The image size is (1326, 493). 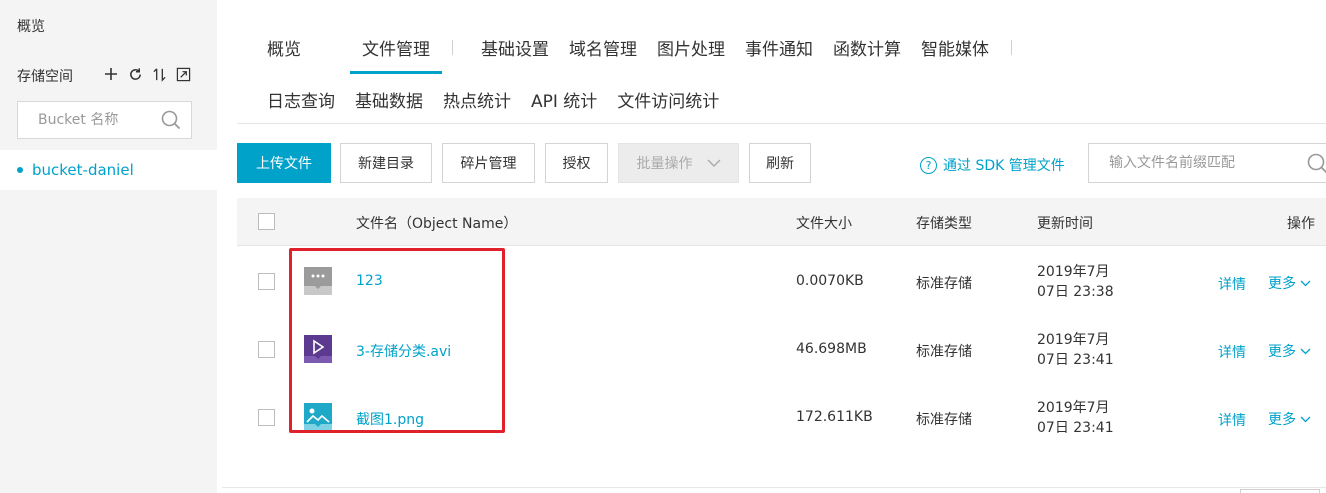 I want to click on bottom-divider, so click(x=774, y=487).